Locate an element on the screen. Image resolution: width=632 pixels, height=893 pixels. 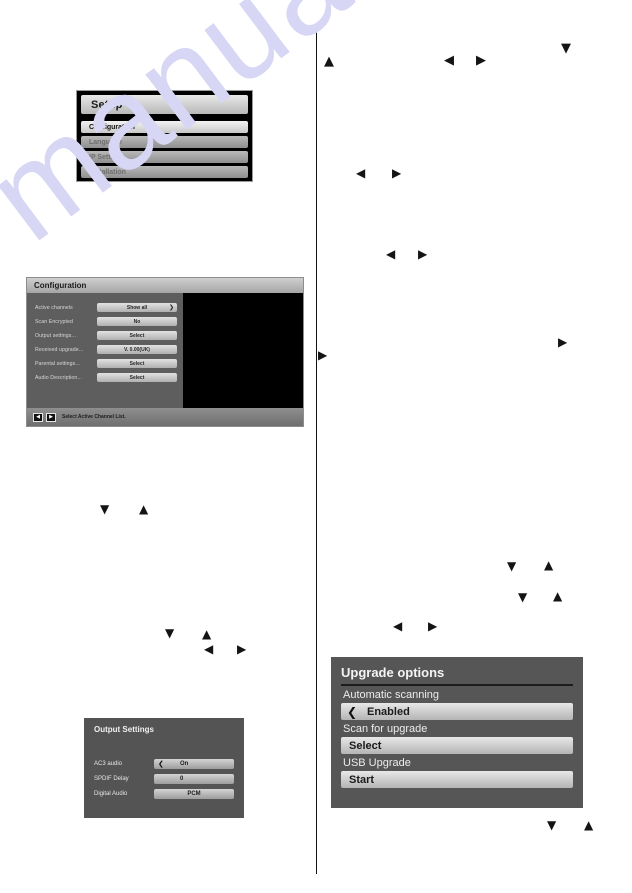
config-row-value: Show all is located at coordinates (137, 307).